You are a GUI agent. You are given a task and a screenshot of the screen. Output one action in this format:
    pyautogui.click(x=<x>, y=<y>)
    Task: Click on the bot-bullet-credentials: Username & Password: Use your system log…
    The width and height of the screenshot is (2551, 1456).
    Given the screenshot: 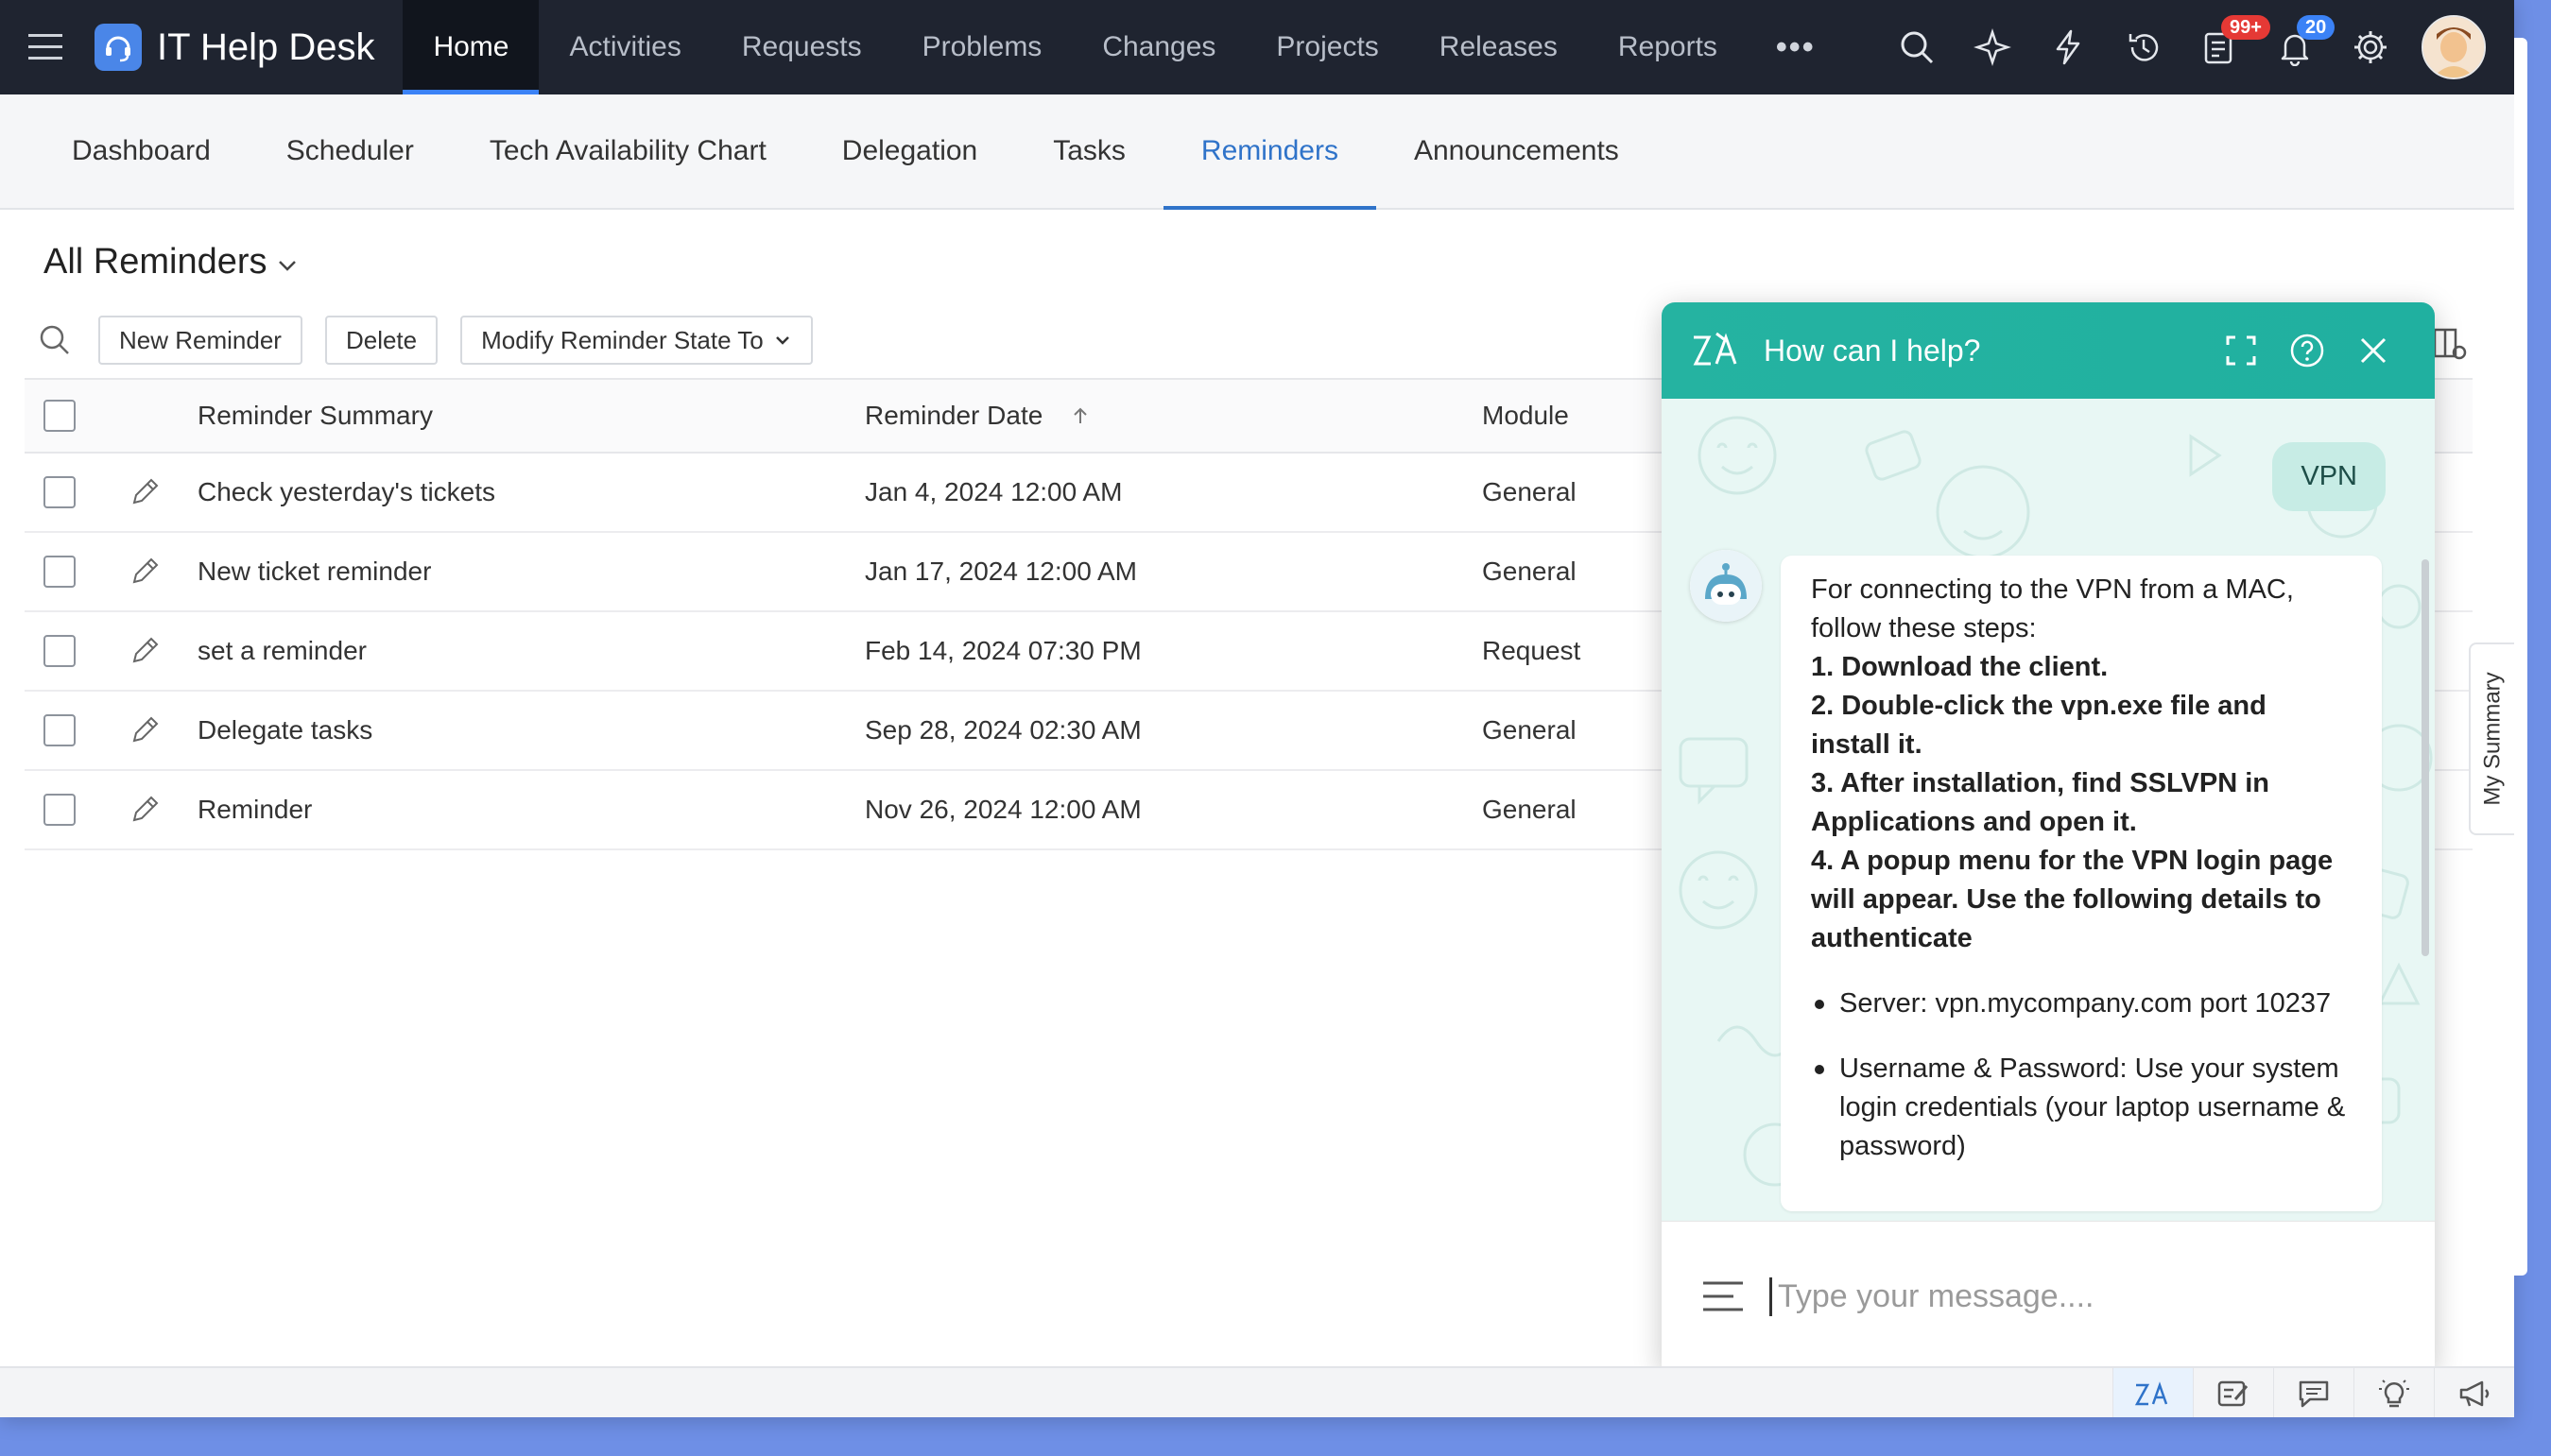 What is the action you would take?
    pyautogui.click(x=2080, y=1108)
    